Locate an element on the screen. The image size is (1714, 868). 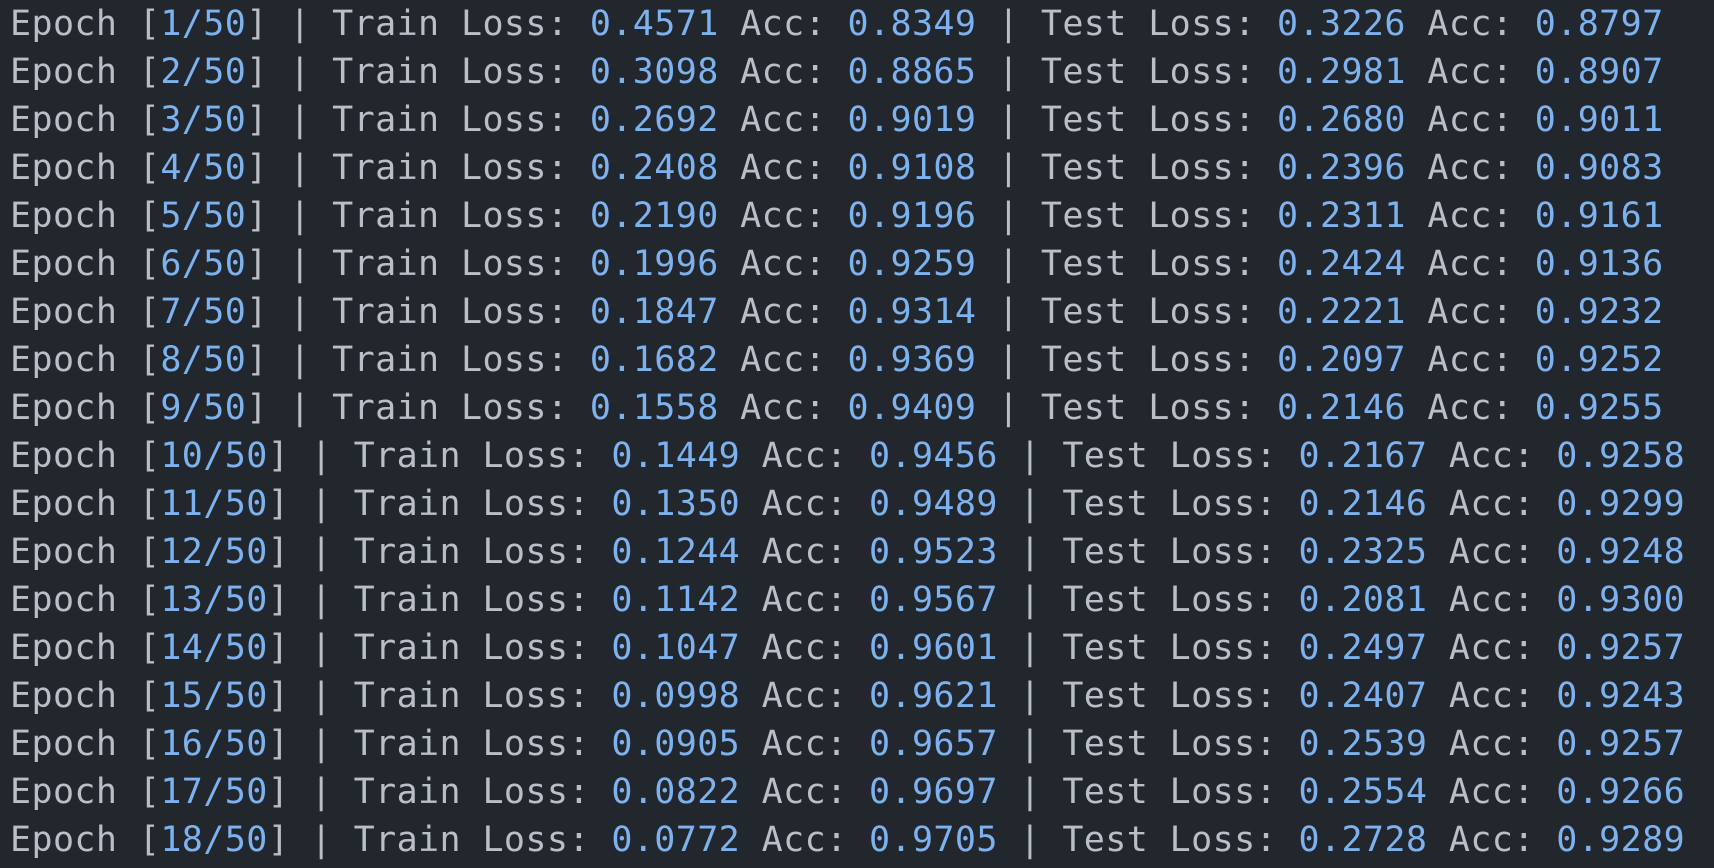
train-acc-value: 0.9489 is located at coordinates (933, 504).